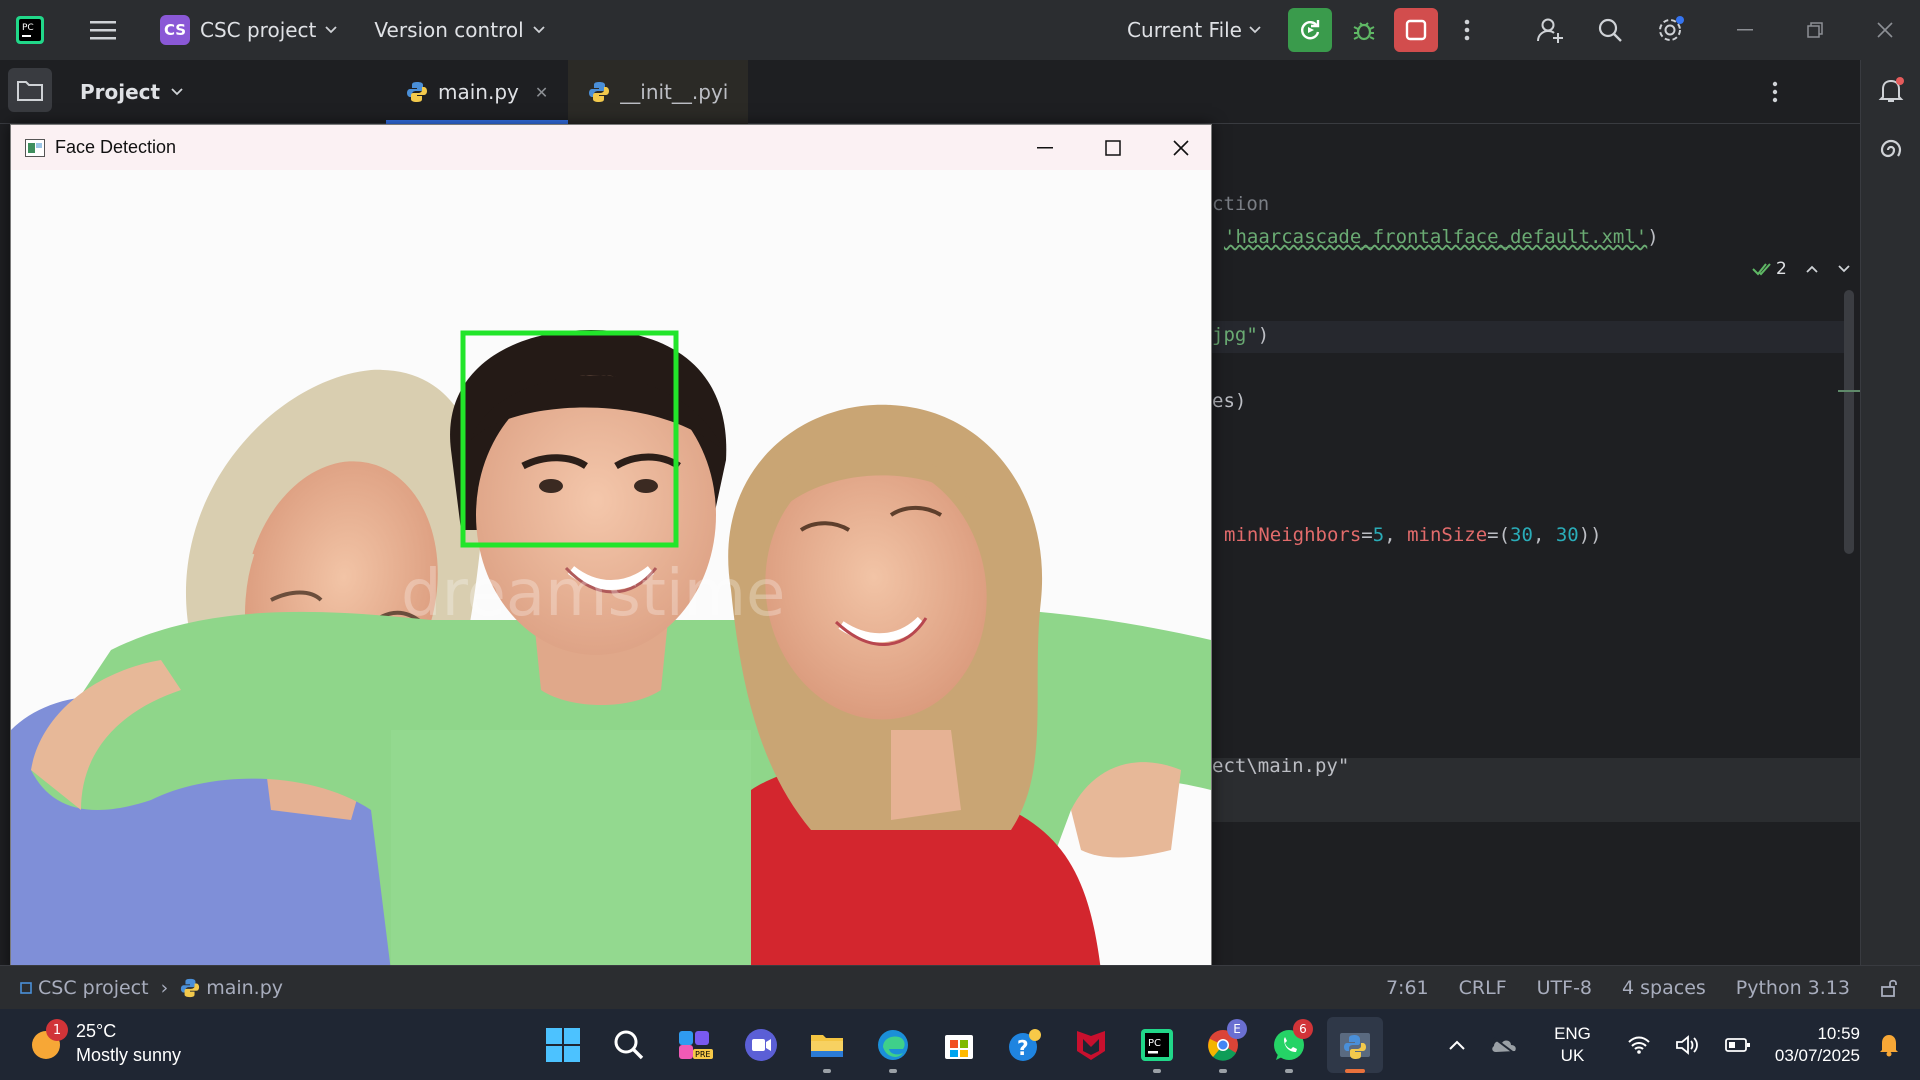 The height and width of the screenshot is (1080, 1920). What do you see at coordinates (1535, 846) in the screenshot?
I see `run-panel-toolbar` at bounding box center [1535, 846].